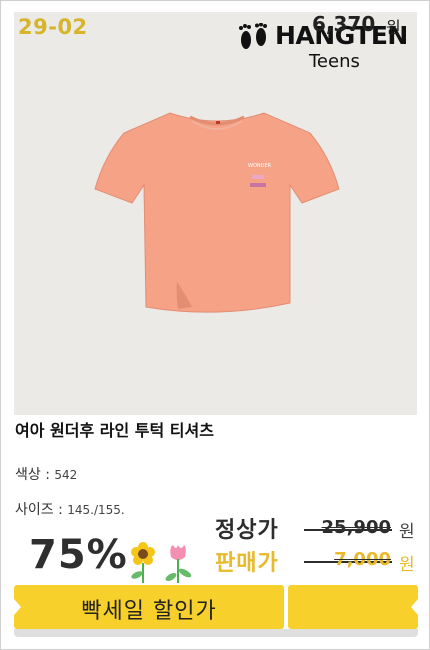  Describe the element at coordinates (253, 36) in the screenshot. I see `footprints-icon` at that location.